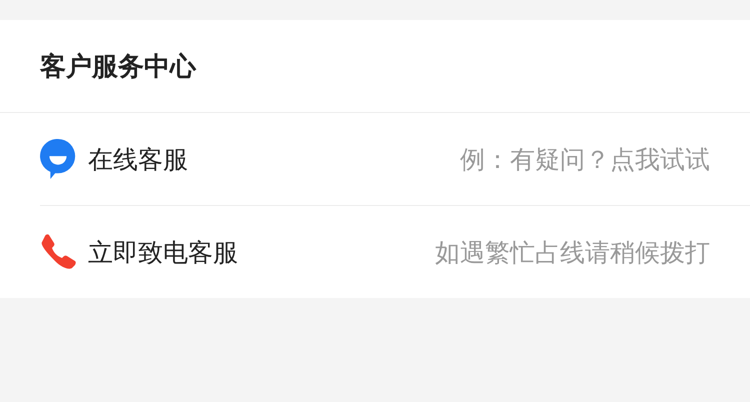 This screenshot has height=402, width=750. Describe the element at coordinates (58, 159) in the screenshot. I see `chat-icon` at that location.